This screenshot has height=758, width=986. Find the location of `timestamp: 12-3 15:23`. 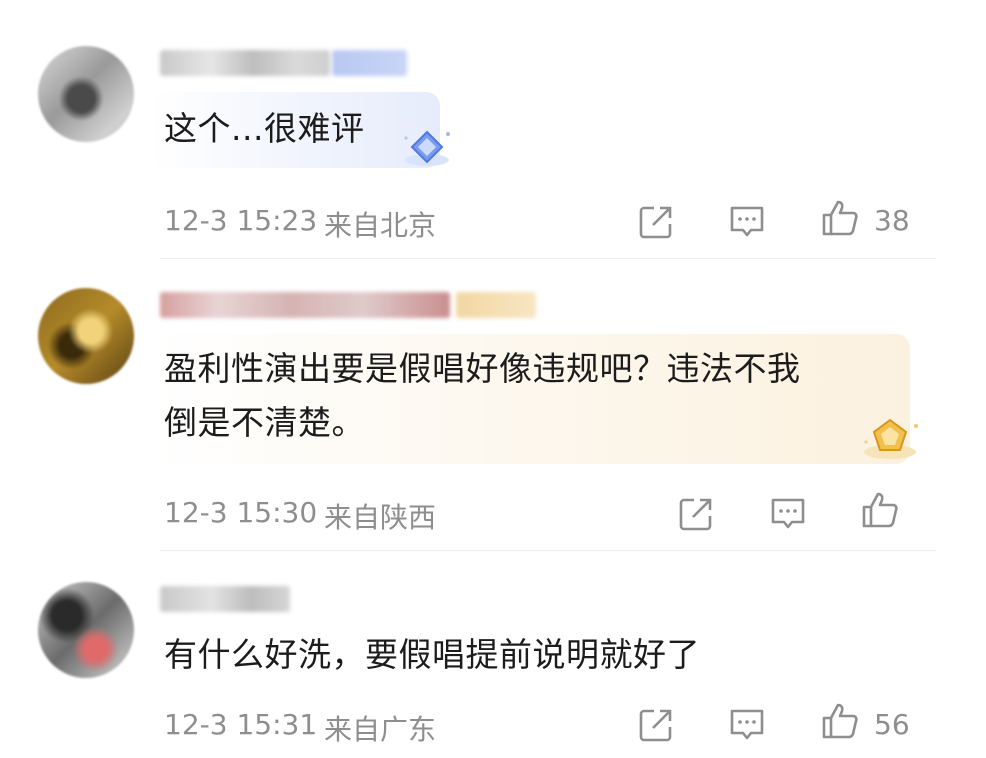

timestamp: 12-3 15:23 is located at coordinates (241, 220).